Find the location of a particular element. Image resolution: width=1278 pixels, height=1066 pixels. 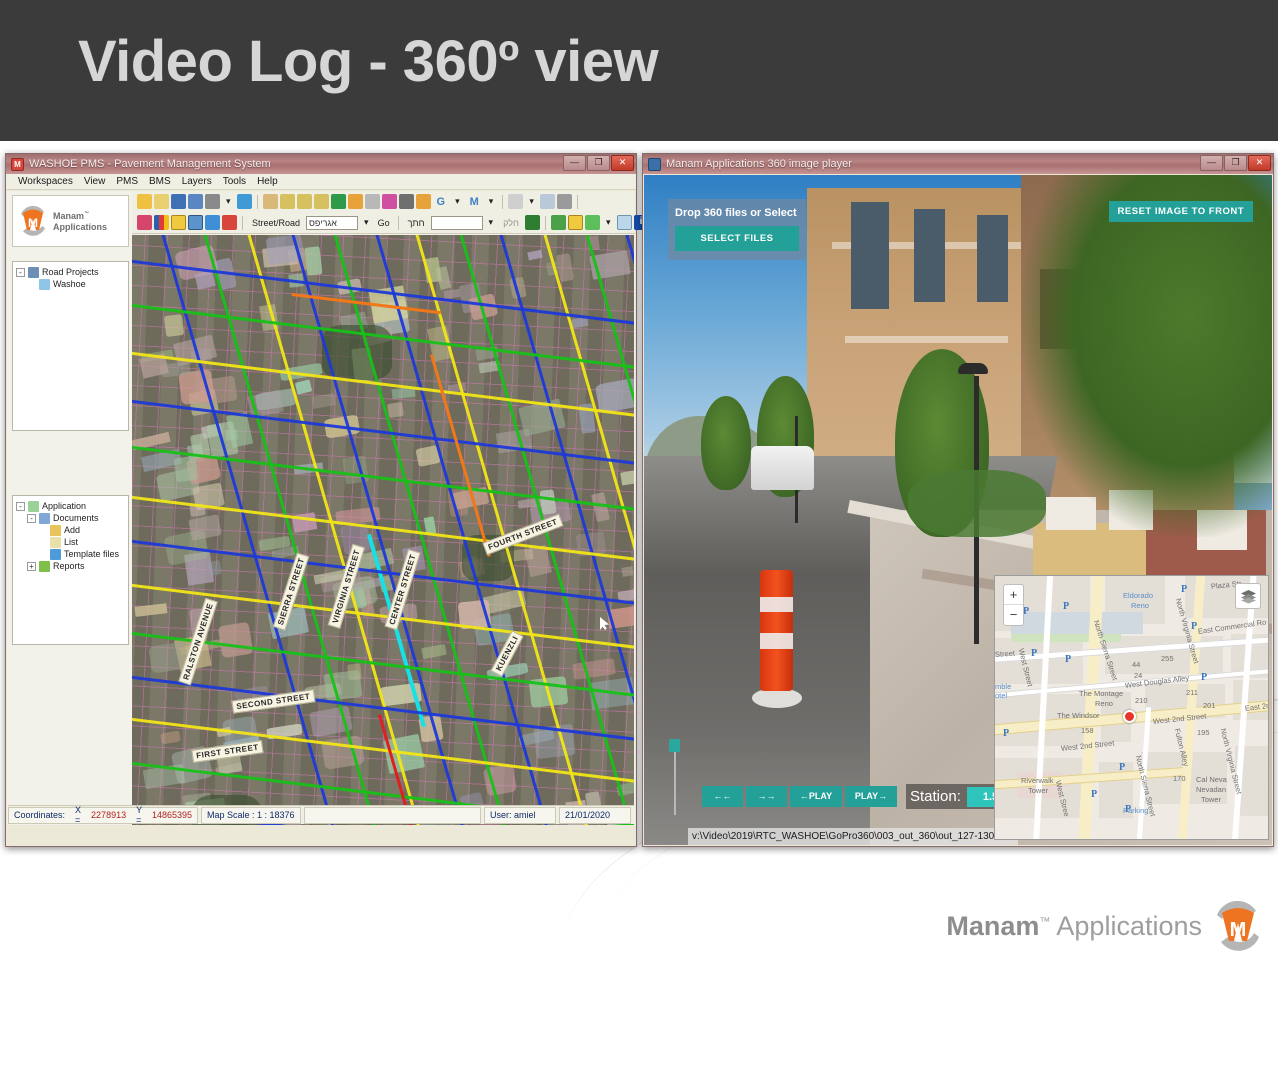

pitch-slider-knob is located at coordinates (674, 745).